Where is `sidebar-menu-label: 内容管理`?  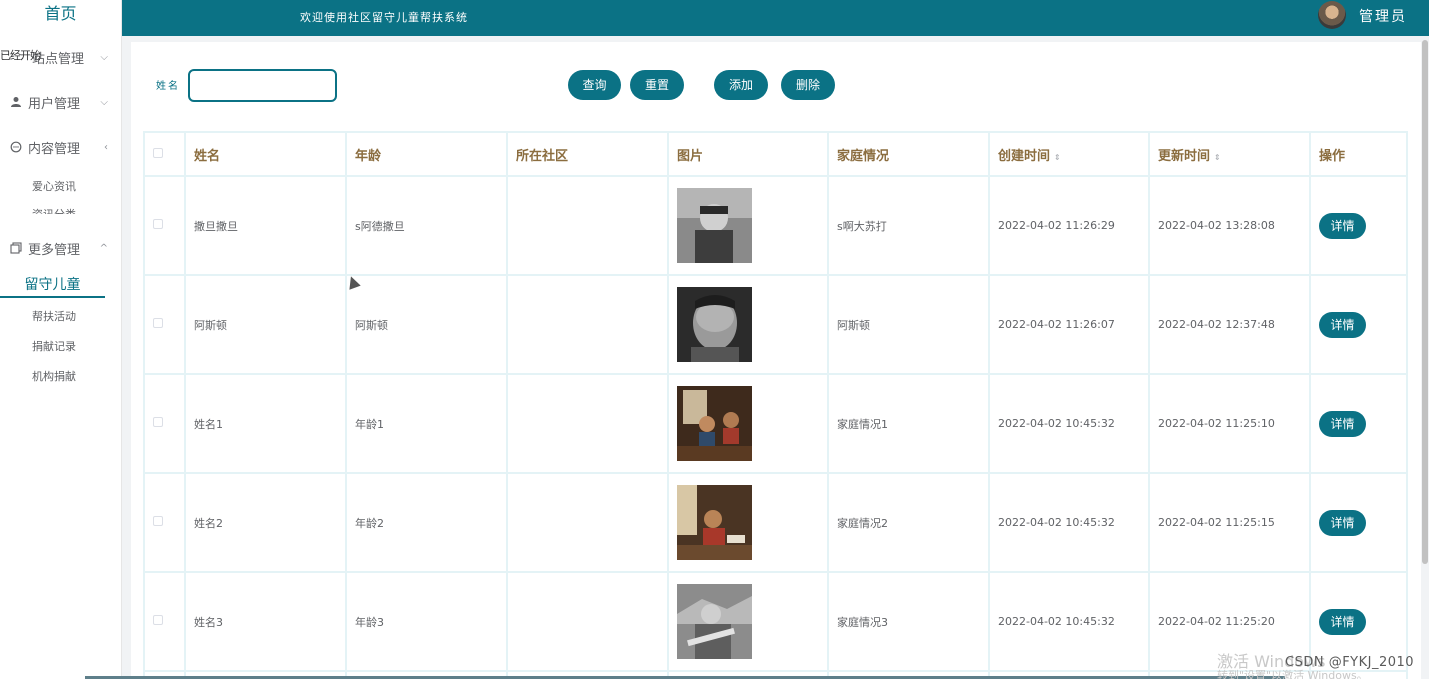 sidebar-menu-label: 内容管理 is located at coordinates (54, 149).